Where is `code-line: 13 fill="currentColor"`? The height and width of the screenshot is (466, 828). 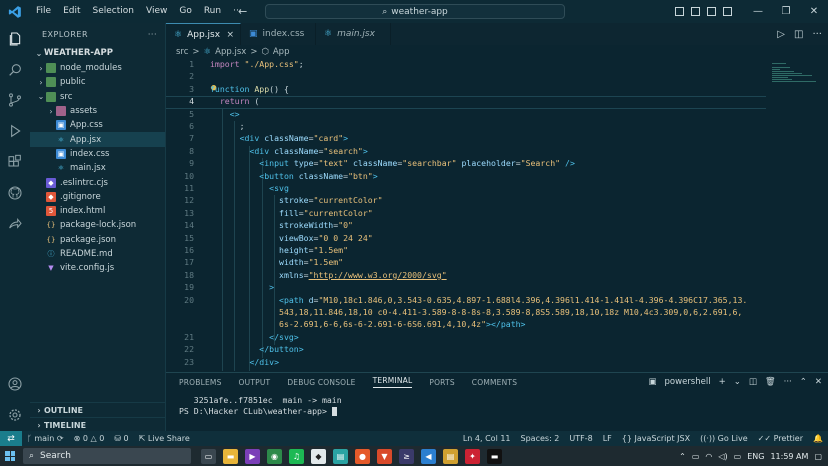
code-line: 13 fill="currentColor" is located at coordinates (466, 214).